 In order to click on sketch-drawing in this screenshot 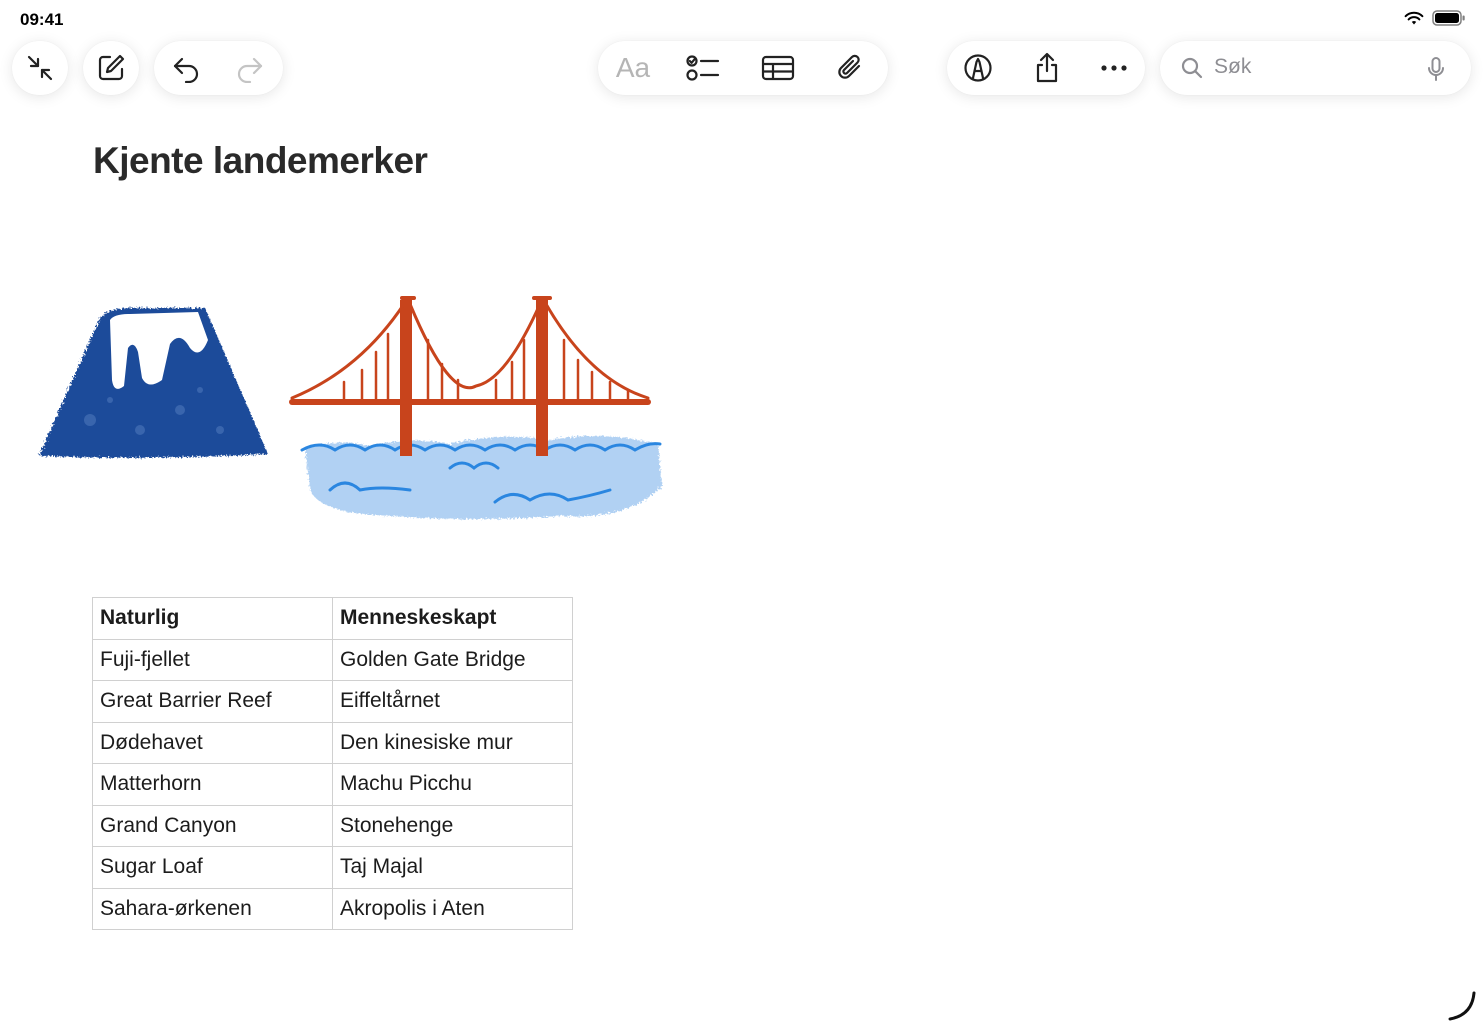, I will do `click(355, 412)`.